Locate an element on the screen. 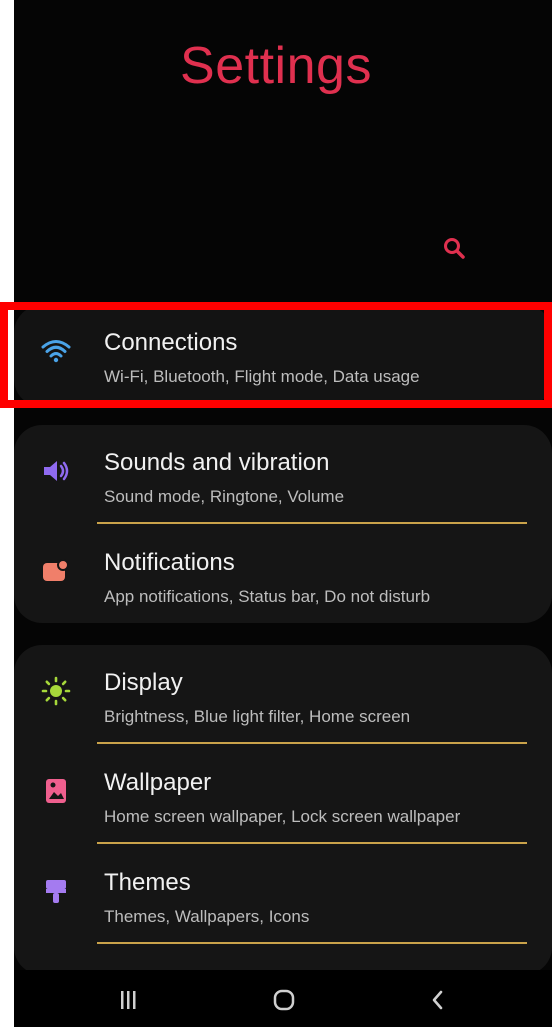  back-button is located at coordinates (438, 1000).